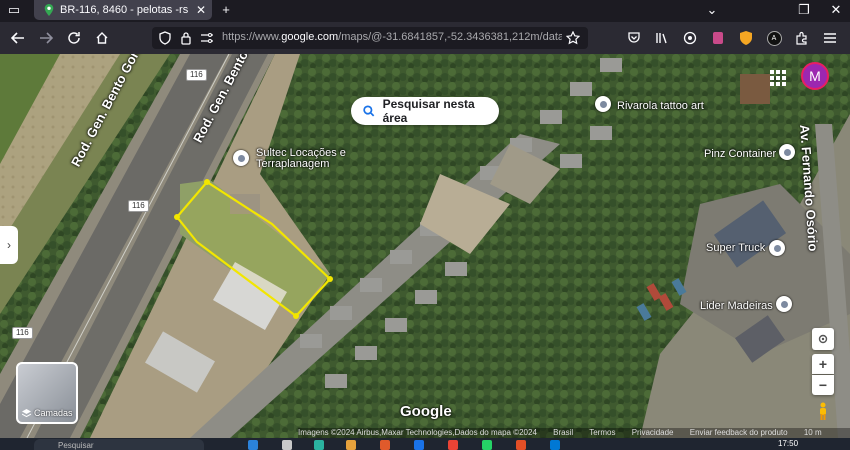  I want to click on permissions-icon, so click(207, 38).